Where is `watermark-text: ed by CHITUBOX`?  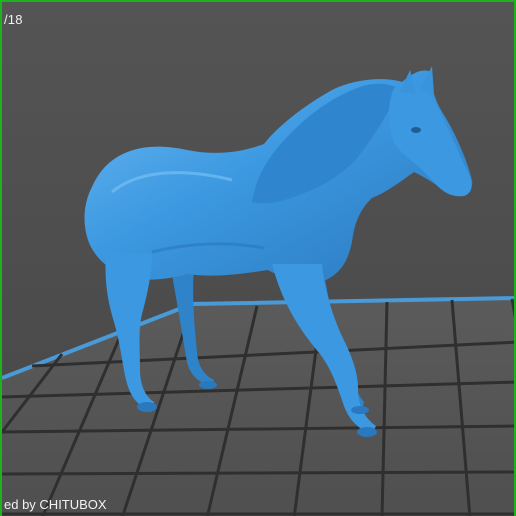
watermark-text: ed by CHITUBOX is located at coordinates (55, 504).